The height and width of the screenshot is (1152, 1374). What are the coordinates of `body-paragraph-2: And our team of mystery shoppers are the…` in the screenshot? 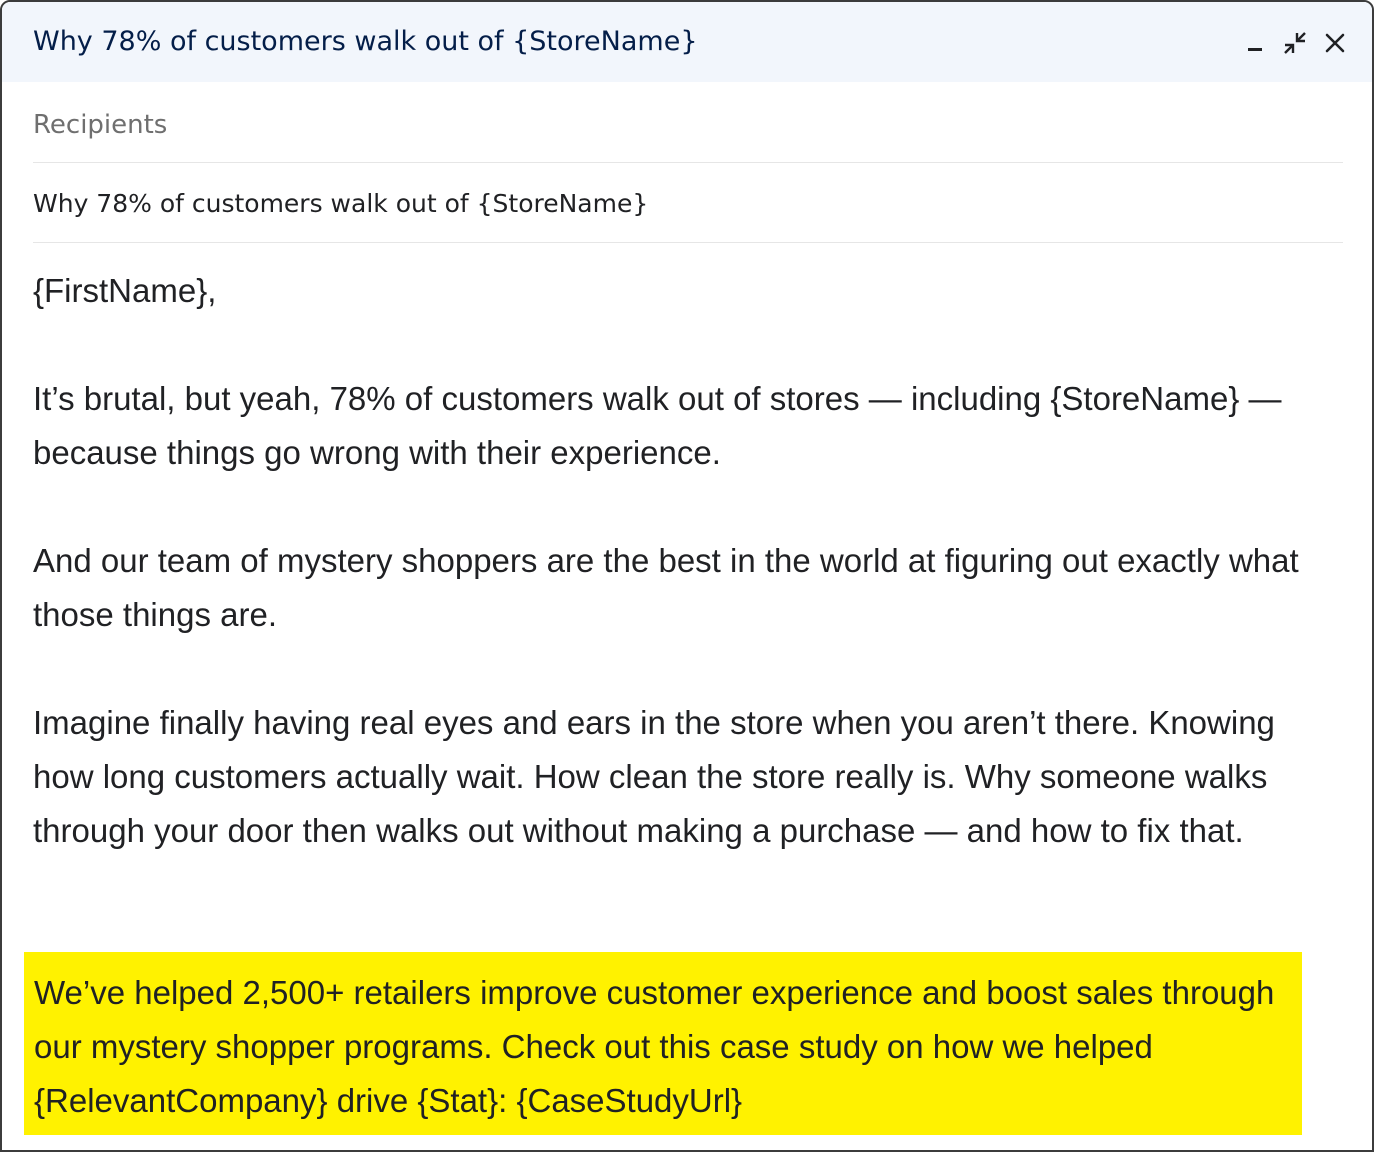 It's located at (666, 587).